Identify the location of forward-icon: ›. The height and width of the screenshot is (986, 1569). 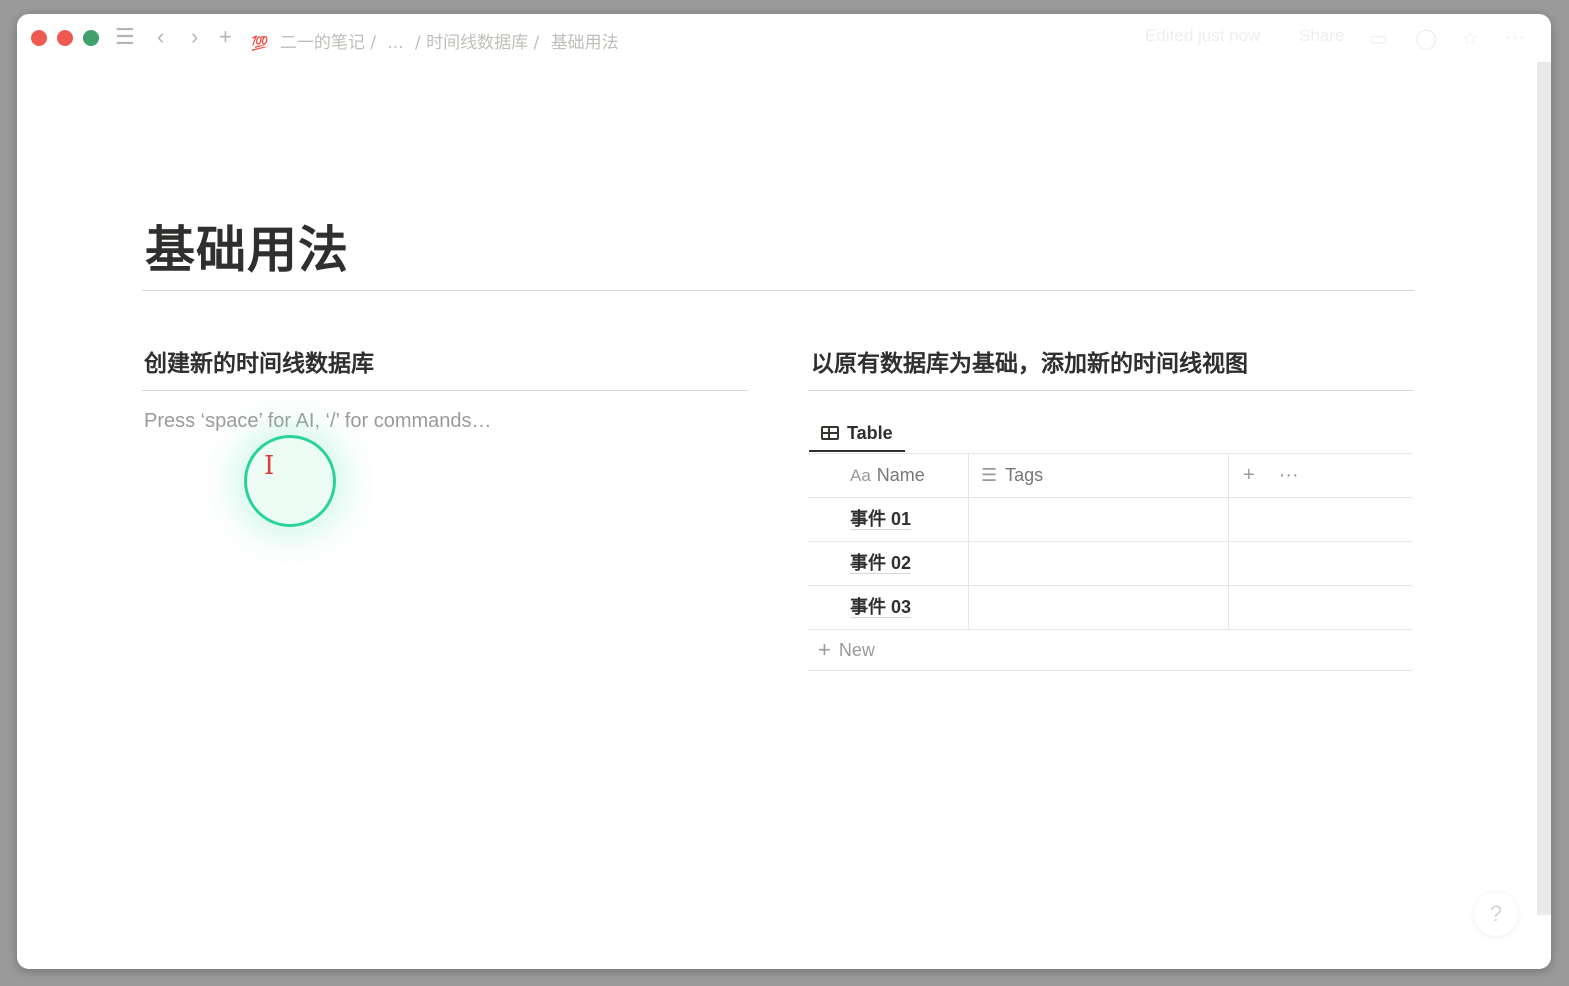
(194, 37).